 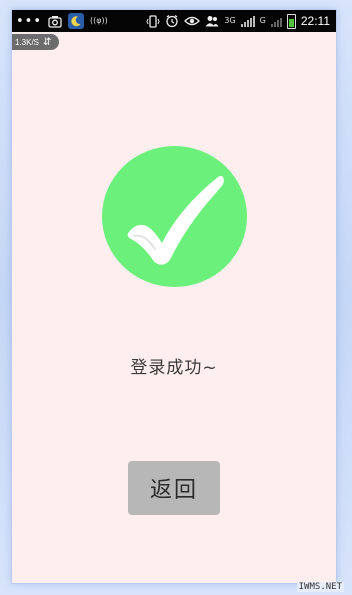 I want to click on hotspot-icon: ((φ)), so click(x=99, y=20).